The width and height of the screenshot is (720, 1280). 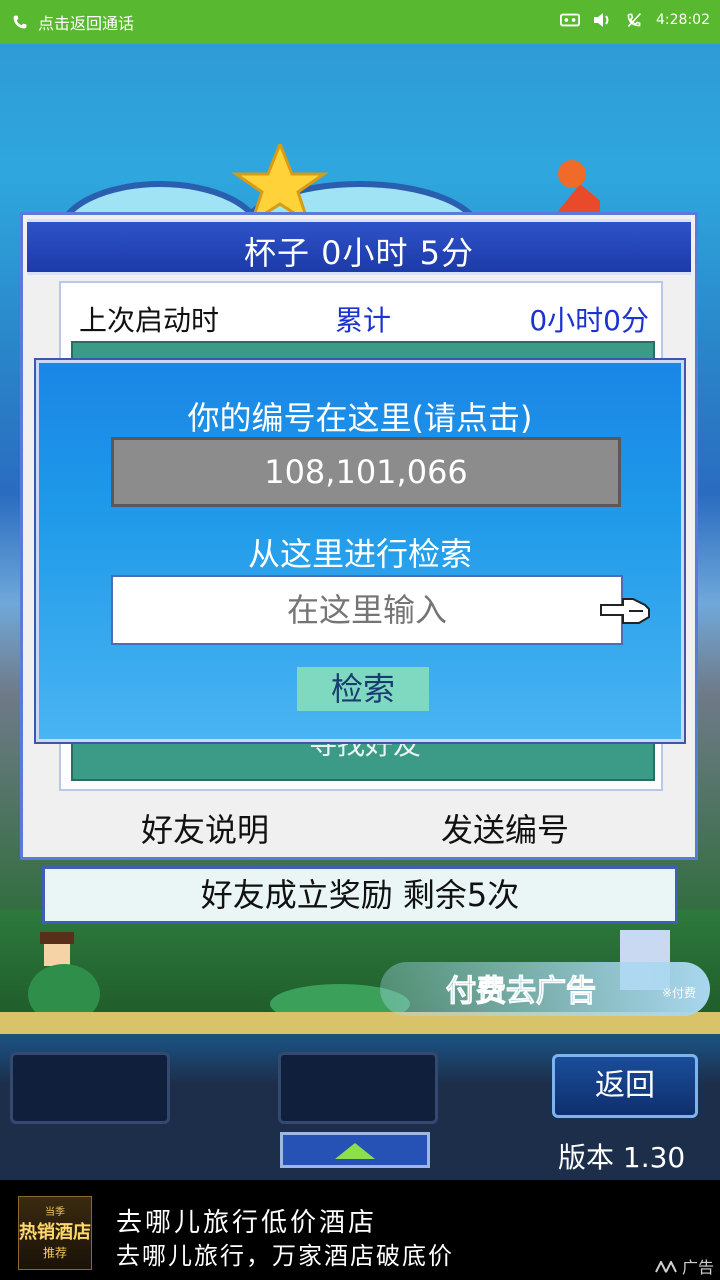 What do you see at coordinates (665, 1266) in the screenshot?
I see `ad-logo-icon` at bounding box center [665, 1266].